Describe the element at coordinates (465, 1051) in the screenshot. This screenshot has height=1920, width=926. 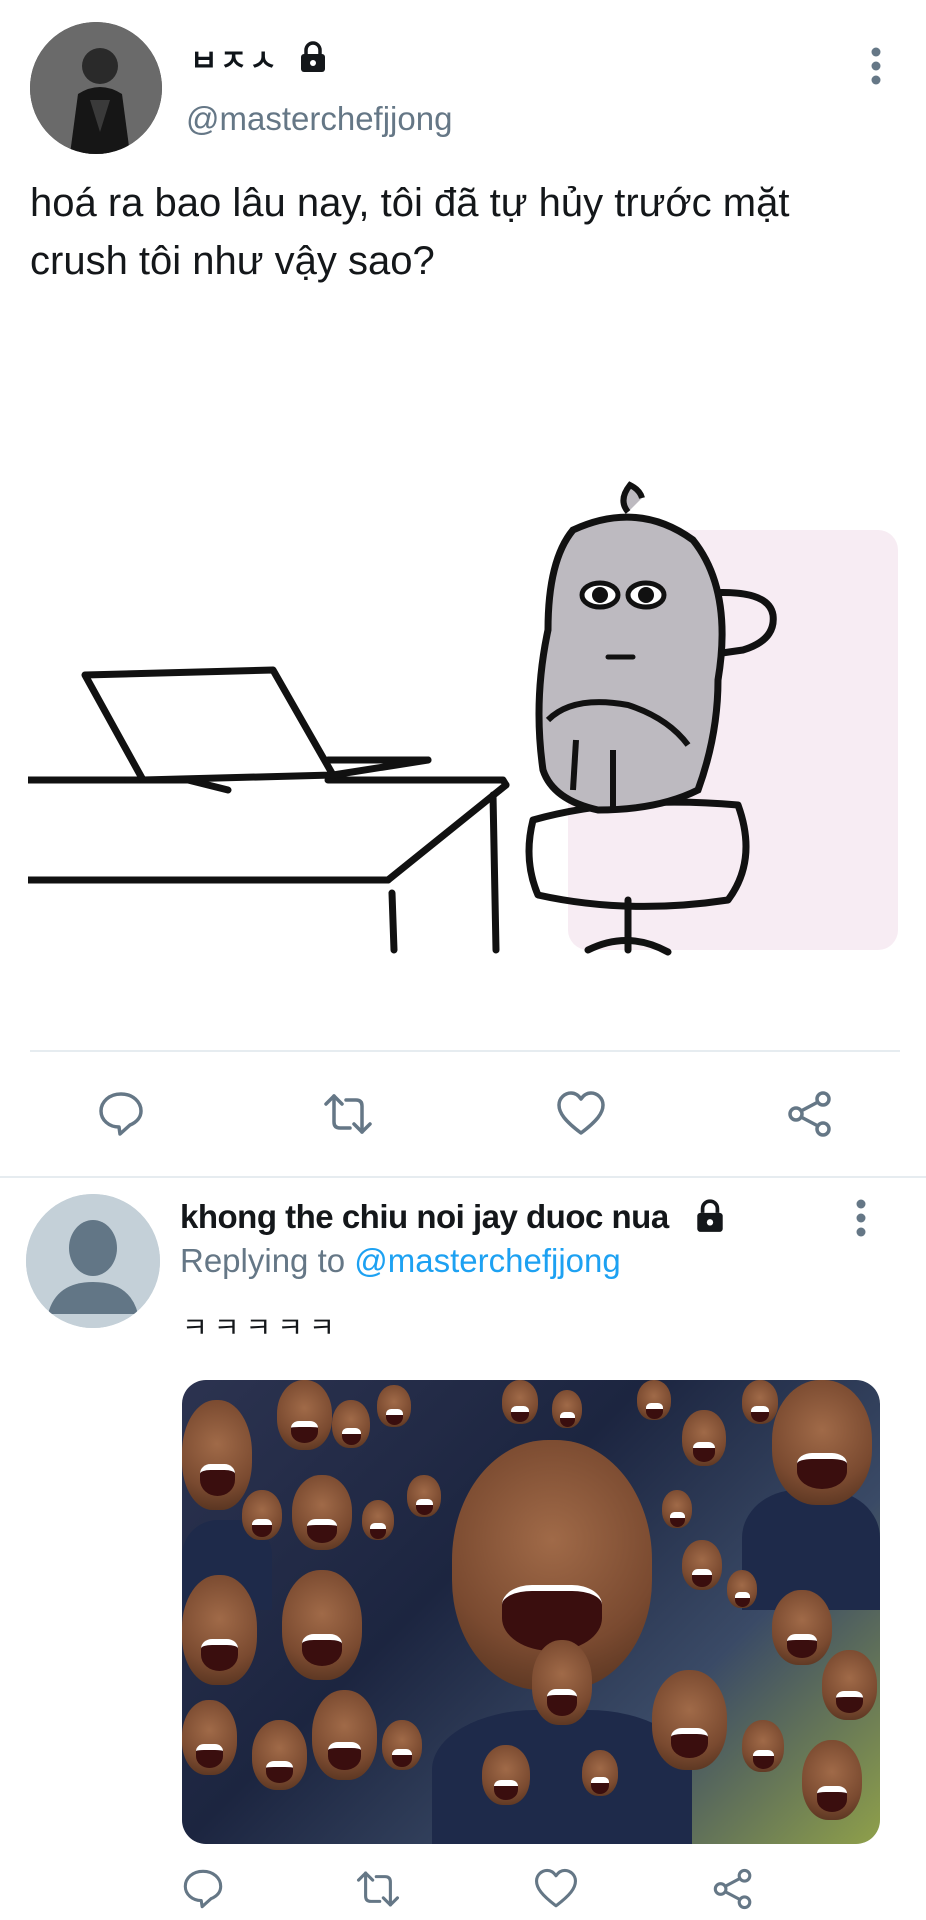
I see `divider` at that location.